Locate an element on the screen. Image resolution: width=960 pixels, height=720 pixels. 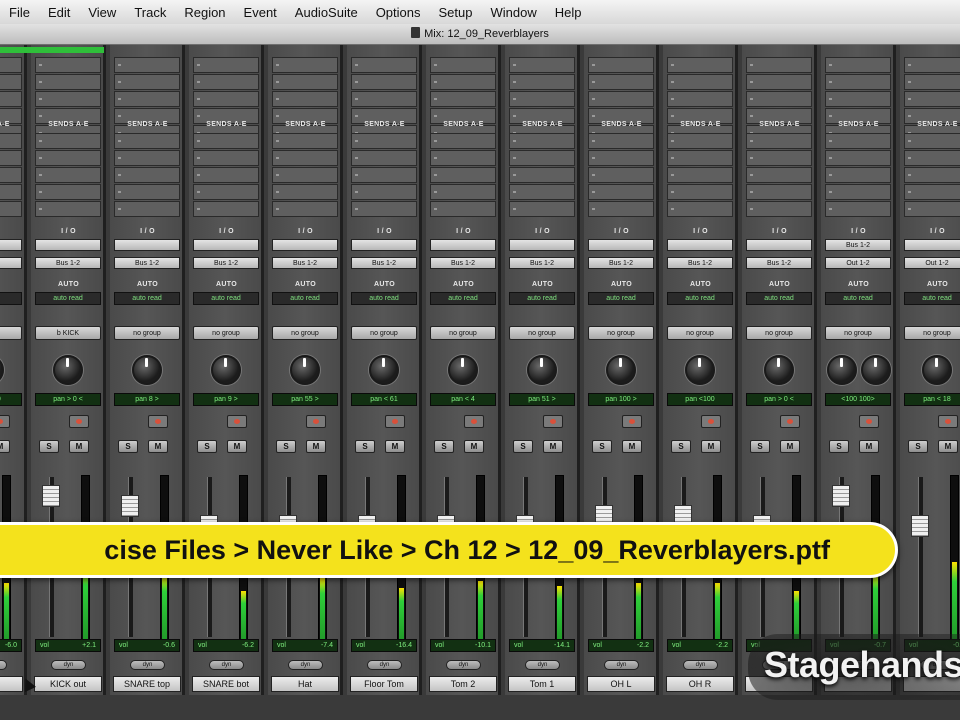
track-name: Tom 1 is located at coordinates (542, 684).